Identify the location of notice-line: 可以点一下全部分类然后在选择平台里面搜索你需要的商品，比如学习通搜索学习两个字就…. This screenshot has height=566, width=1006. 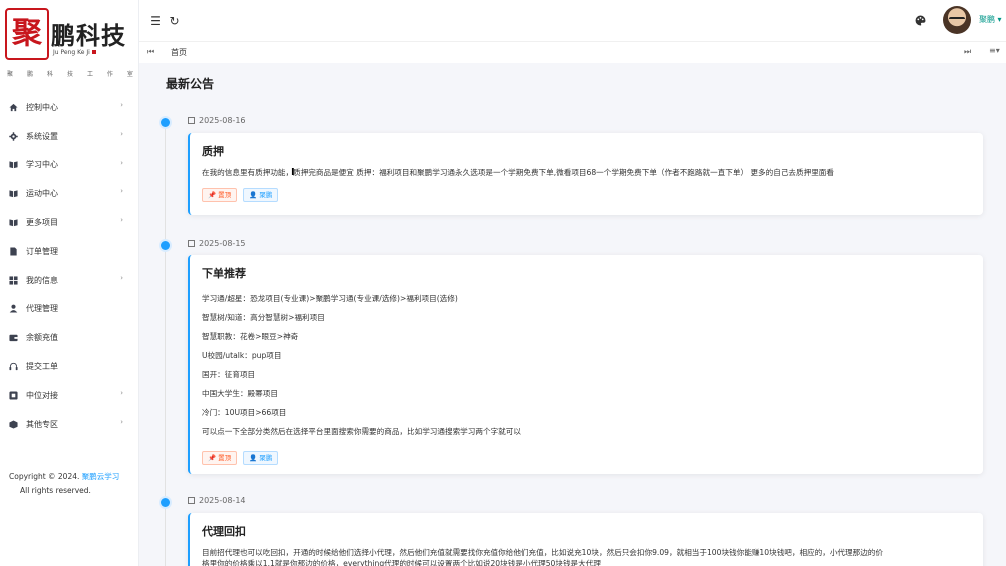
(361, 431).